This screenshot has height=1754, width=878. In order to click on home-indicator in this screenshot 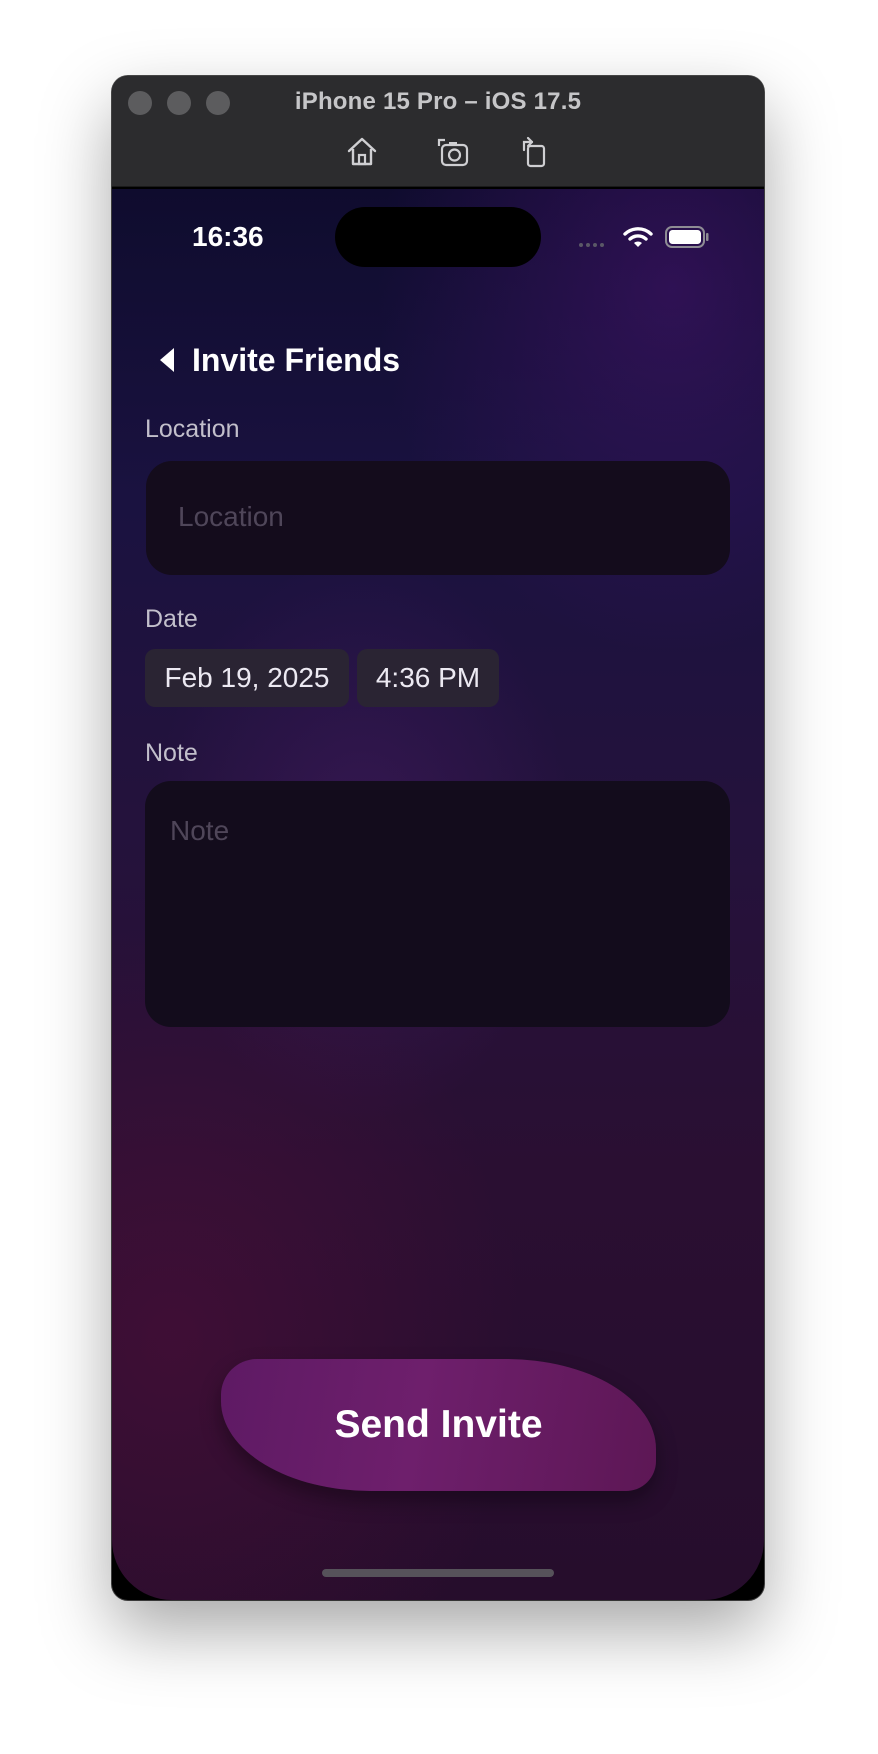, I will do `click(438, 1573)`.